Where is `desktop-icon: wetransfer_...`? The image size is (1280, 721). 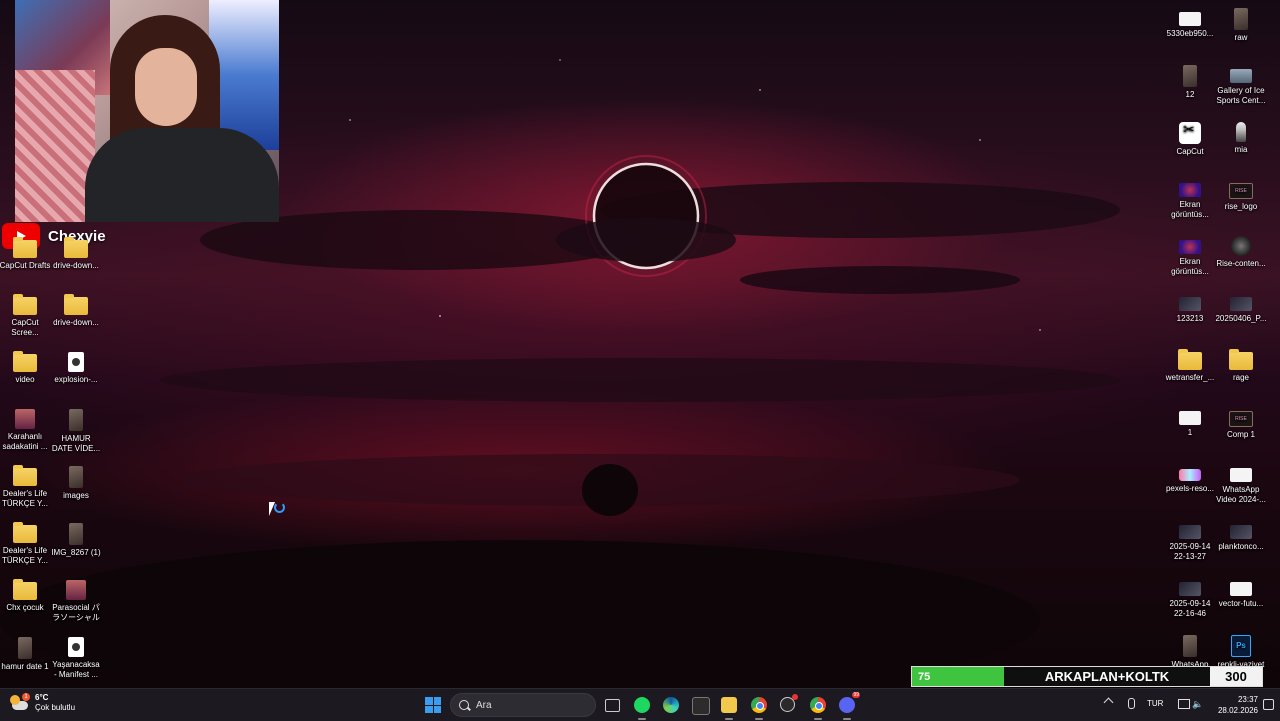
desktop-icon: wetransfer_... is located at coordinates (1190, 366).